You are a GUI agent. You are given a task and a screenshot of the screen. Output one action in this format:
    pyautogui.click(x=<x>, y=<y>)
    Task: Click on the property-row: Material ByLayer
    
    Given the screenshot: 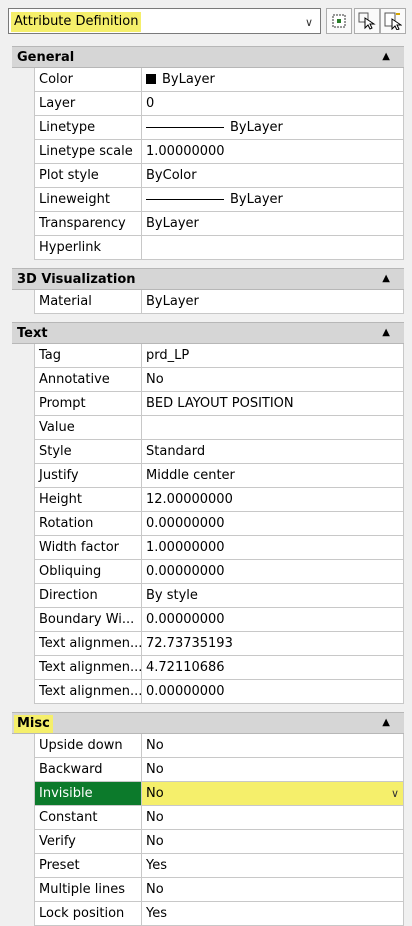 What is the action you would take?
    pyautogui.click(x=208, y=302)
    